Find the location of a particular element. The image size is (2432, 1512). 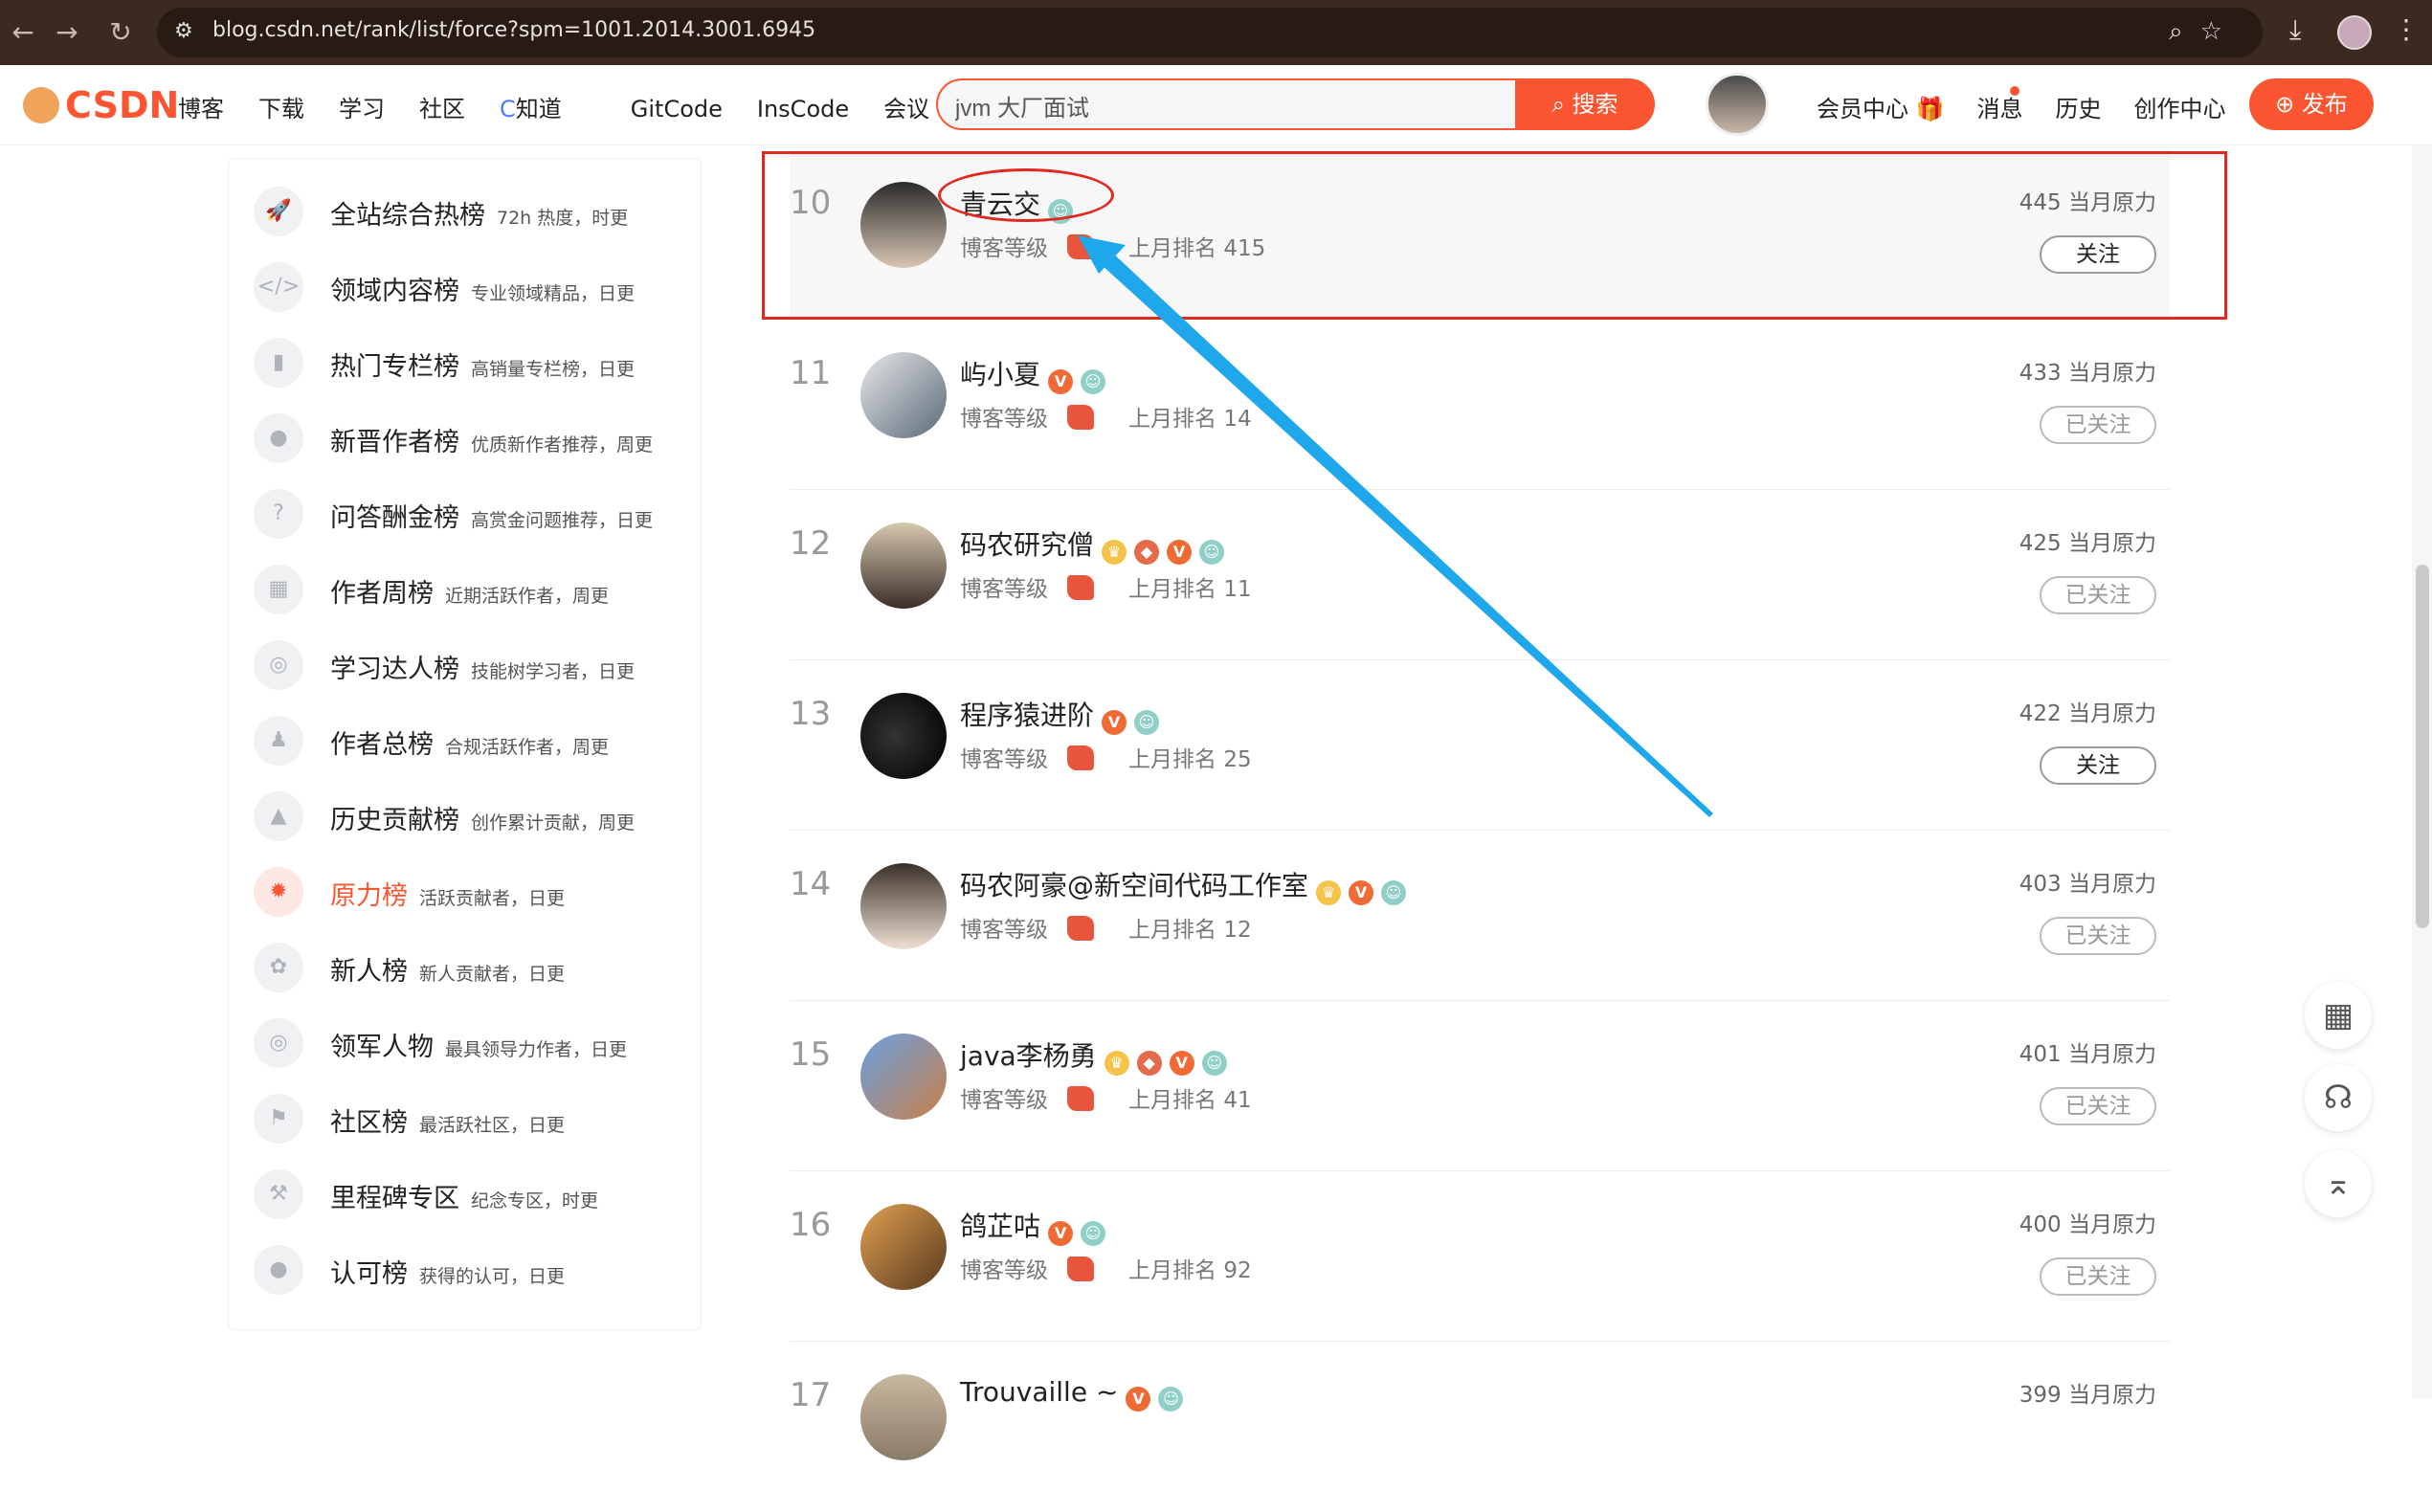

main-nav: 博客 下载 学习 社区 C知道 GitCode InsCode 会议 is located at coordinates (571, 106).